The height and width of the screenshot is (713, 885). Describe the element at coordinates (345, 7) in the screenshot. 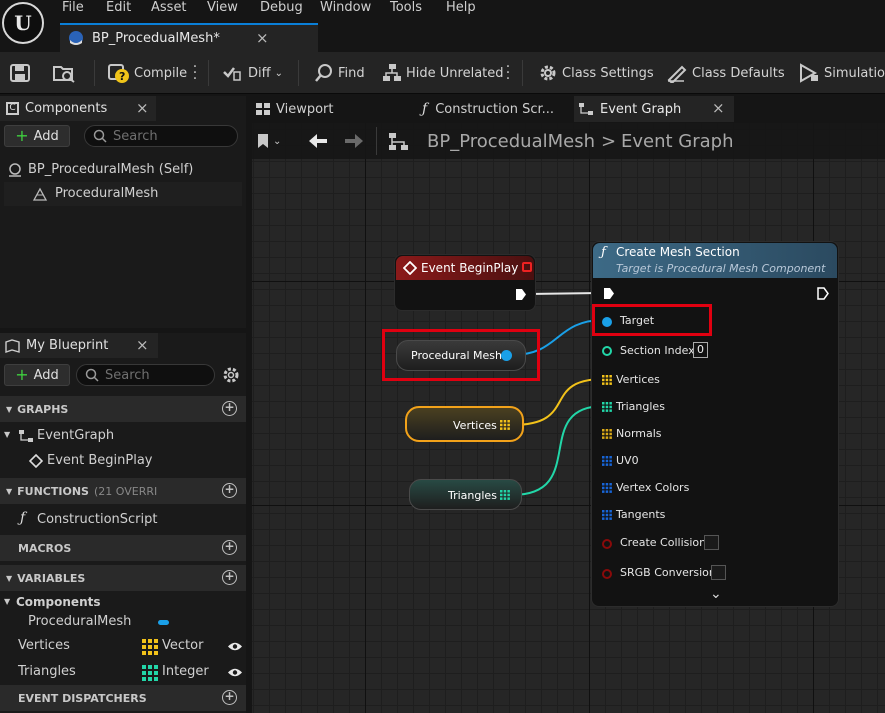

I see `menu-window: Window` at that location.